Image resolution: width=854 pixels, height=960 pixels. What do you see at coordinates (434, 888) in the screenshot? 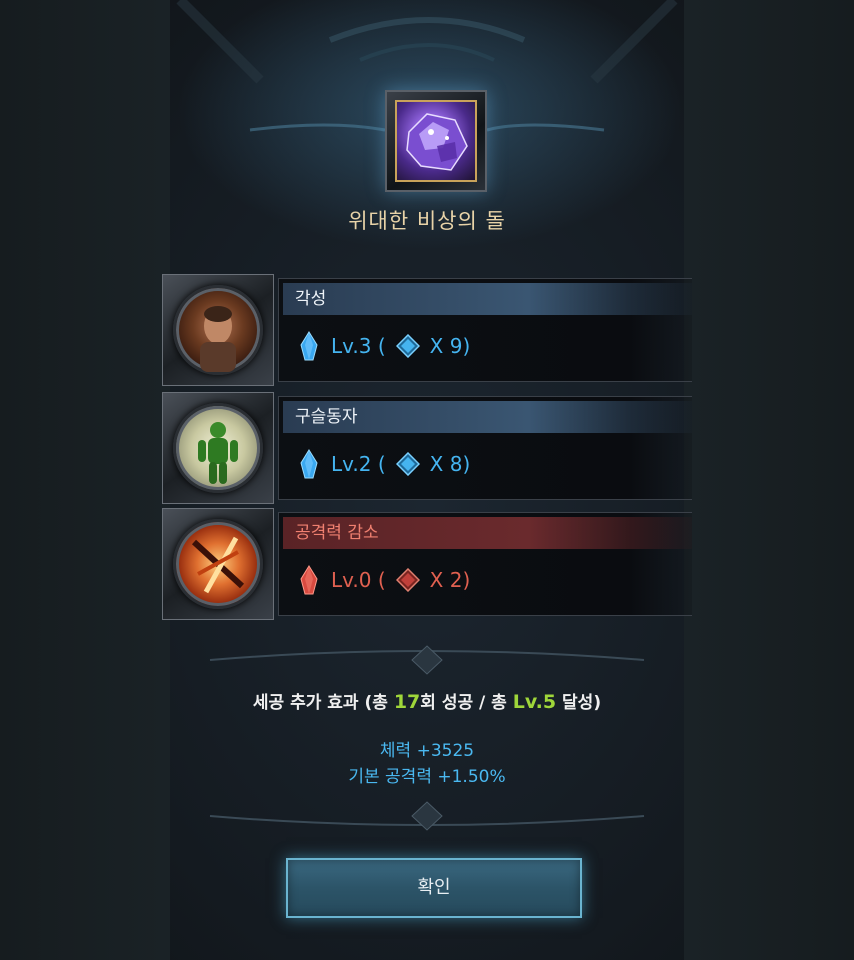
I see `confirm-button: 확인` at bounding box center [434, 888].